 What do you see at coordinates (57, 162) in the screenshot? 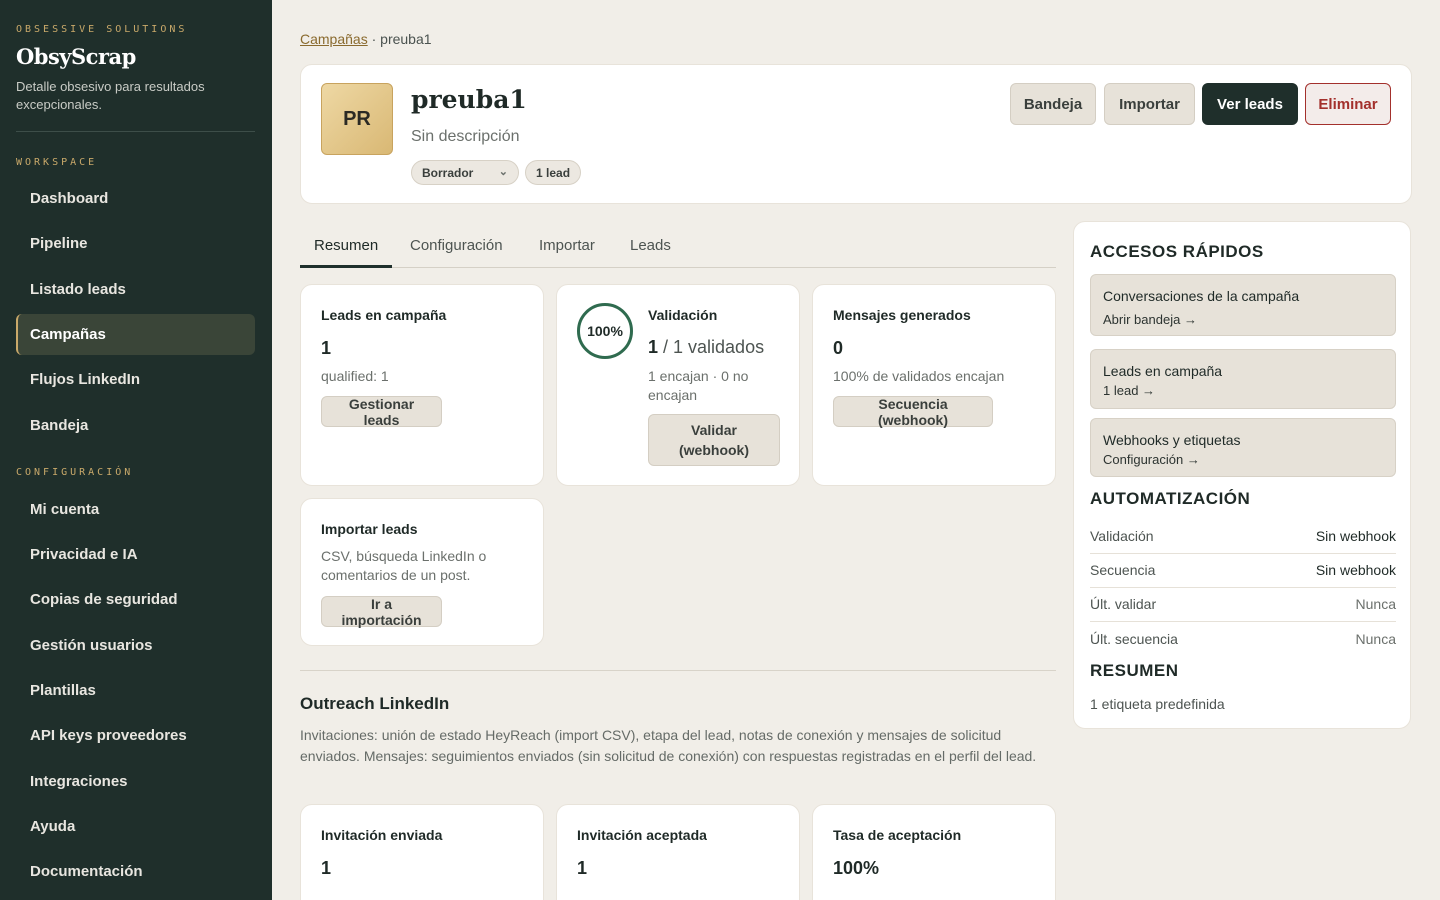
I see `nav-section-workspace: WORKSPACE` at bounding box center [57, 162].